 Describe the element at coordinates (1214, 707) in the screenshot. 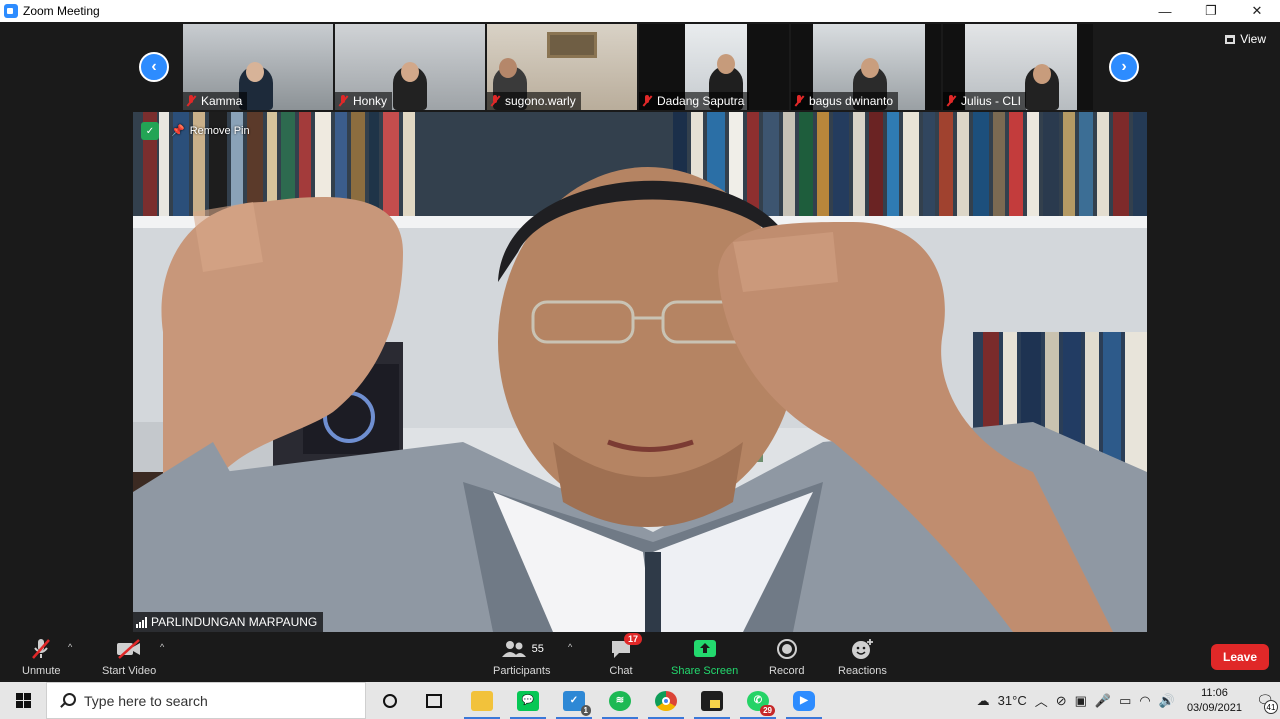

I see `clock-date: 03/09/2021` at that location.